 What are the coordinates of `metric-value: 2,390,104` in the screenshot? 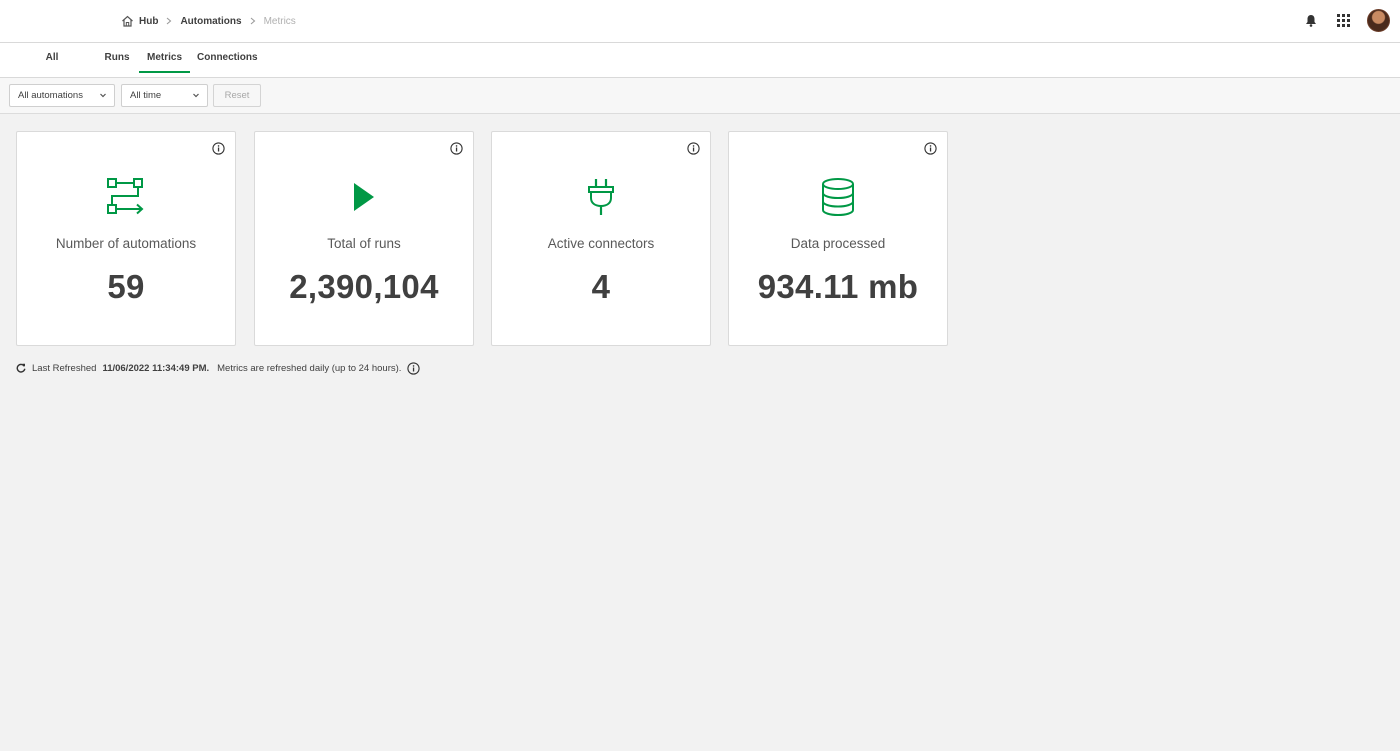 It's located at (364, 286).